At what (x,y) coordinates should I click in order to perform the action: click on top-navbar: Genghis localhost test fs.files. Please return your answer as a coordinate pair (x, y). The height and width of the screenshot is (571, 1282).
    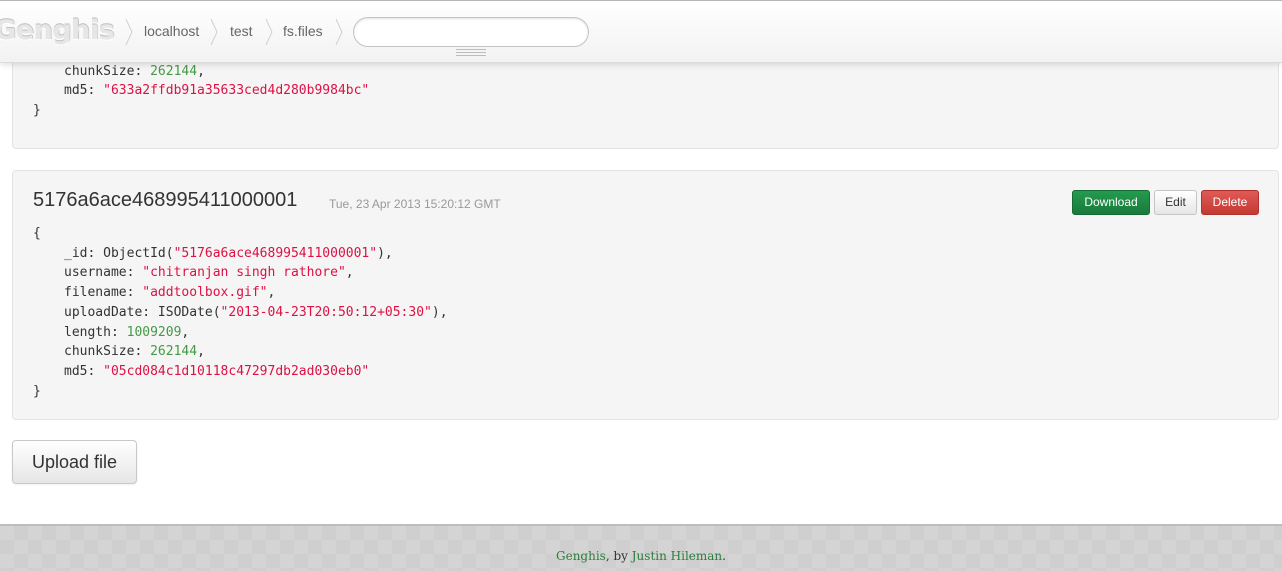
    Looking at the image, I should click on (641, 31).